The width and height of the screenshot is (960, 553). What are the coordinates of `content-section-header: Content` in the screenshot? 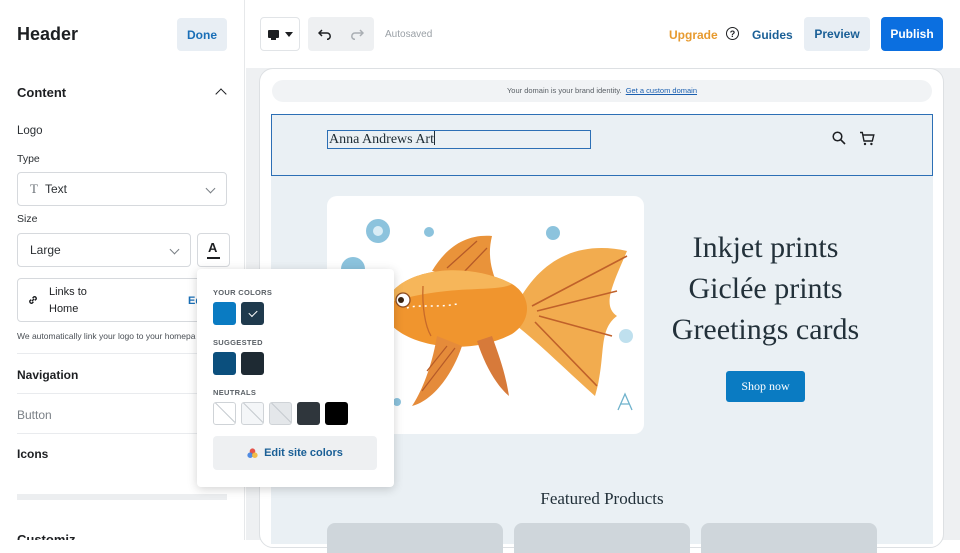 It's located at (123, 94).